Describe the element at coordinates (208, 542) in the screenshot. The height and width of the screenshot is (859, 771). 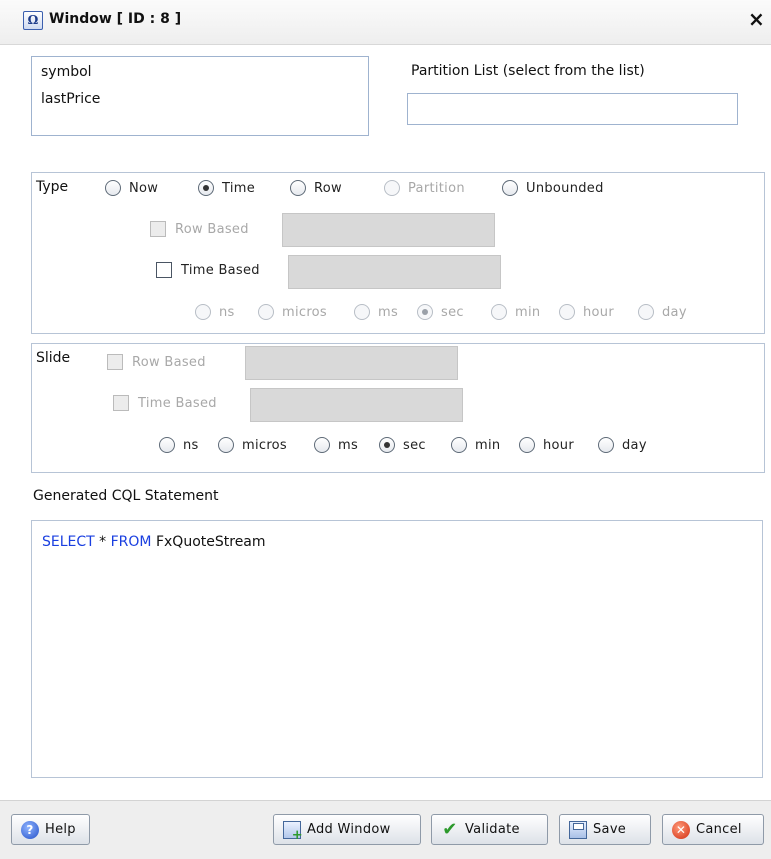
I see `cql-token: FxQuoteStream` at that location.